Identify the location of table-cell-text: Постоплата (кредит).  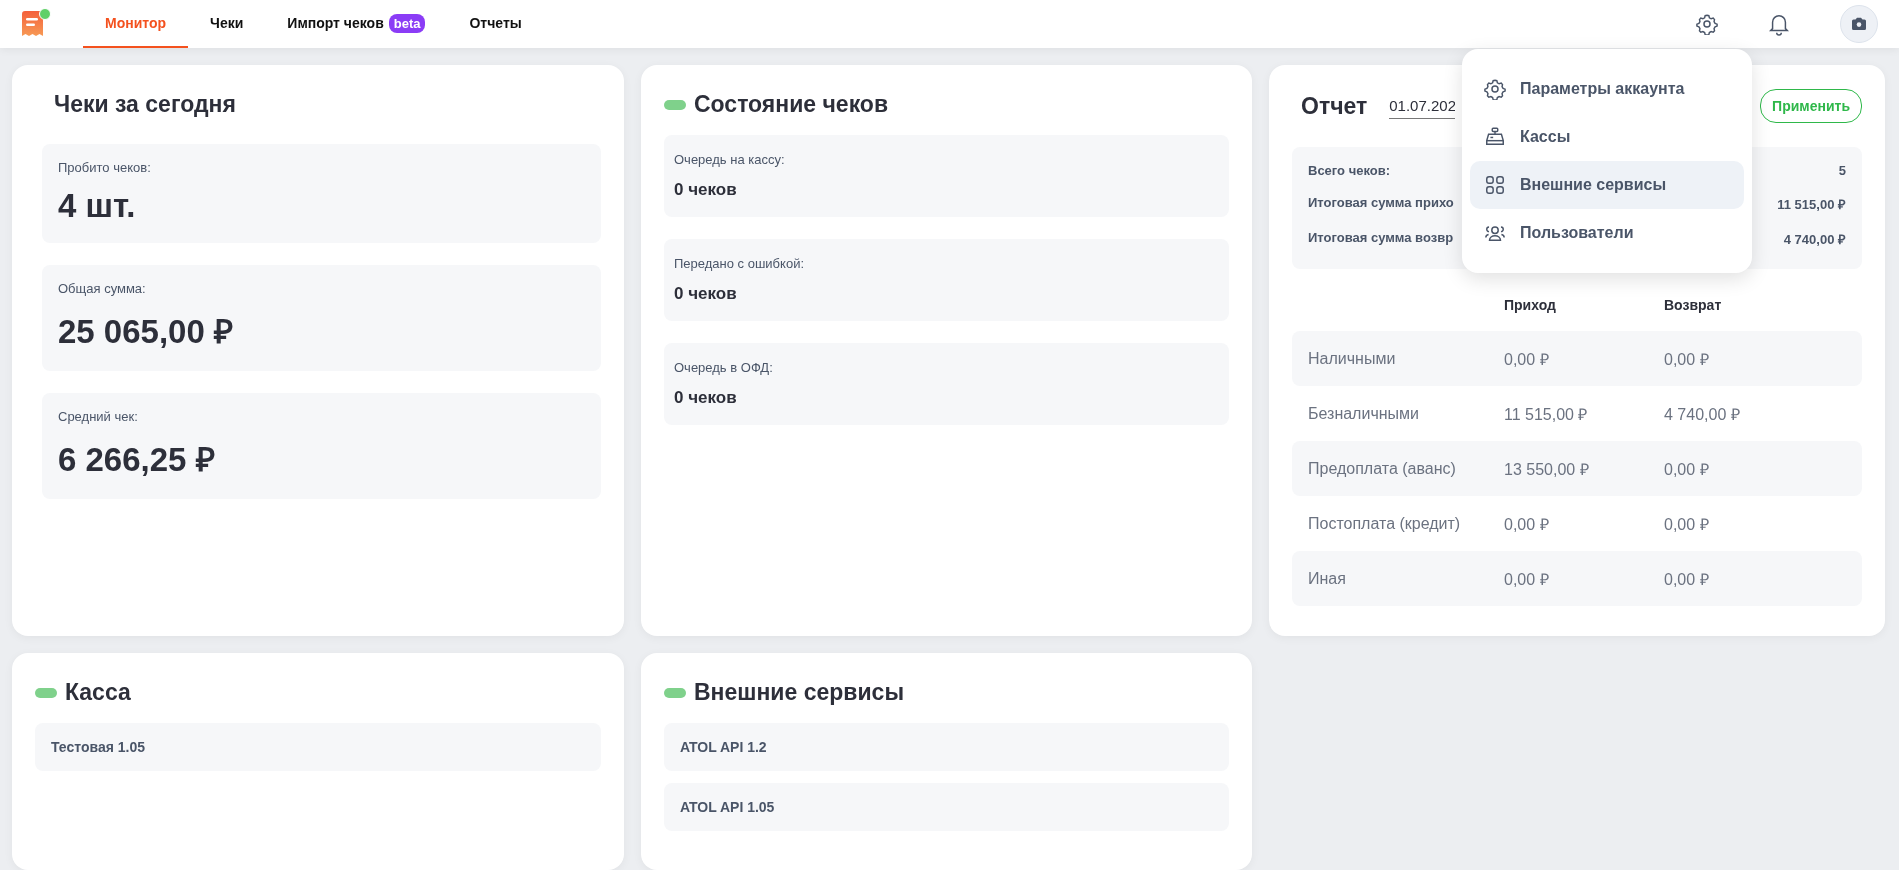
(1384, 523).